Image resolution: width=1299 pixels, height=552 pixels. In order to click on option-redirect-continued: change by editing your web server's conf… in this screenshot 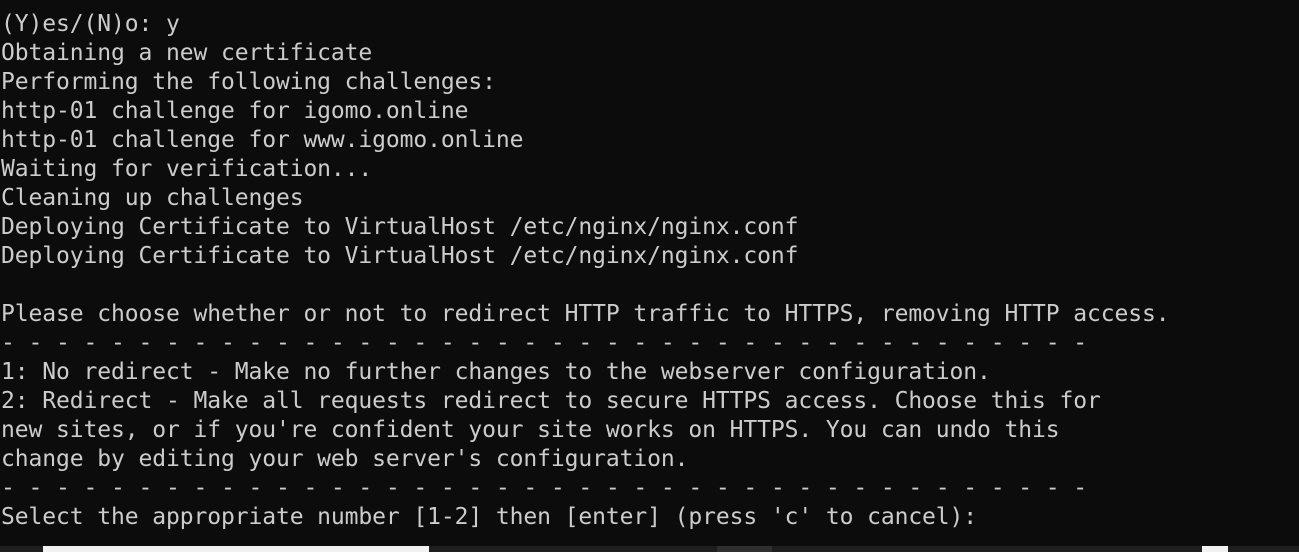, I will do `click(345, 459)`.